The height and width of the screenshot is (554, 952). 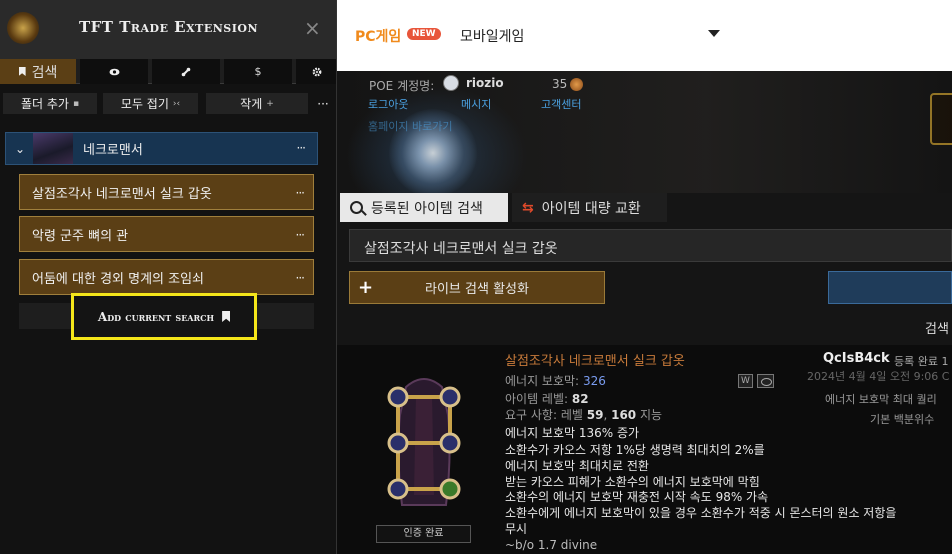 I want to click on saved-search-label: 어둠에 대한 경외 명계의 조임쇠, so click(x=118, y=279).